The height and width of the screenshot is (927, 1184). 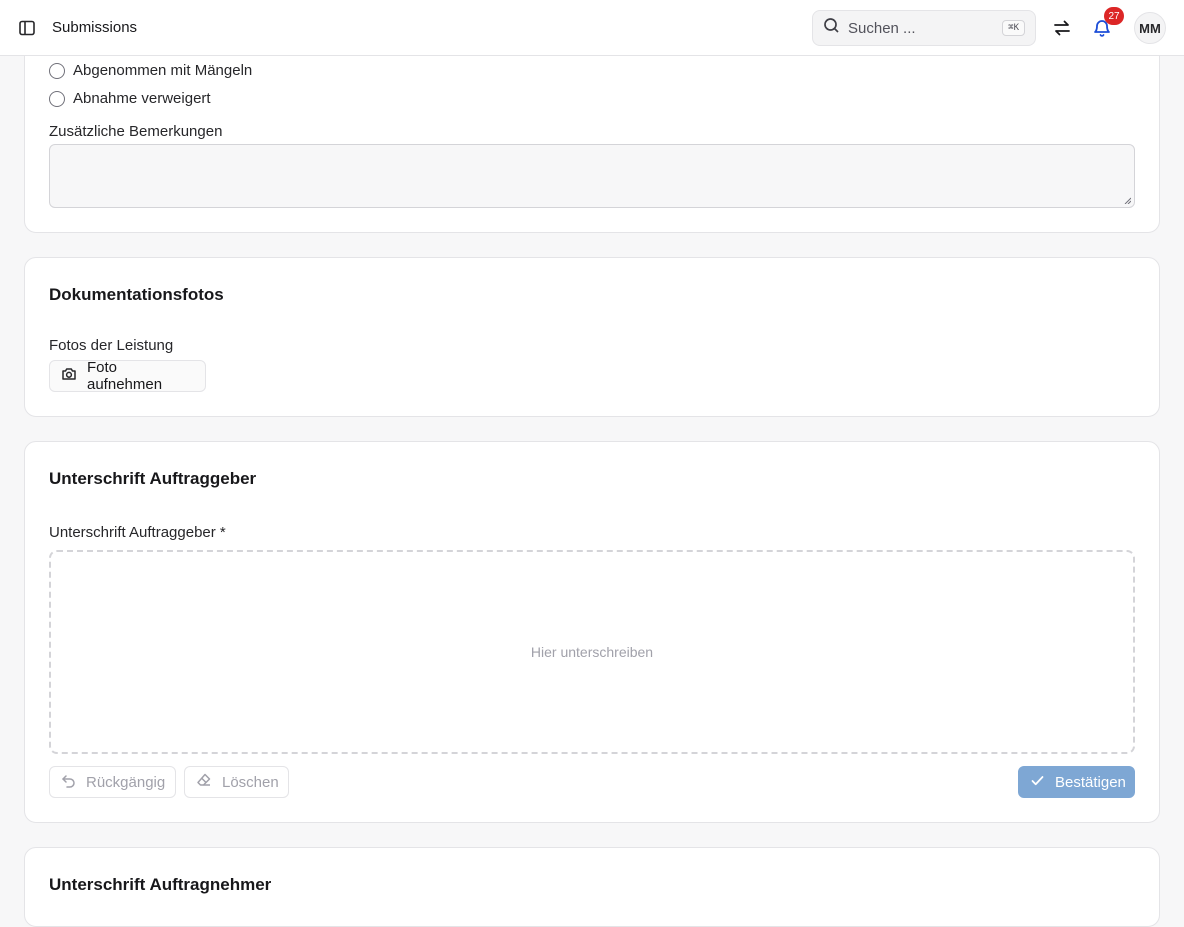 I want to click on top-bar: Submissions Suchen ... ⌘K 27 MM, so click(x=592, y=28).